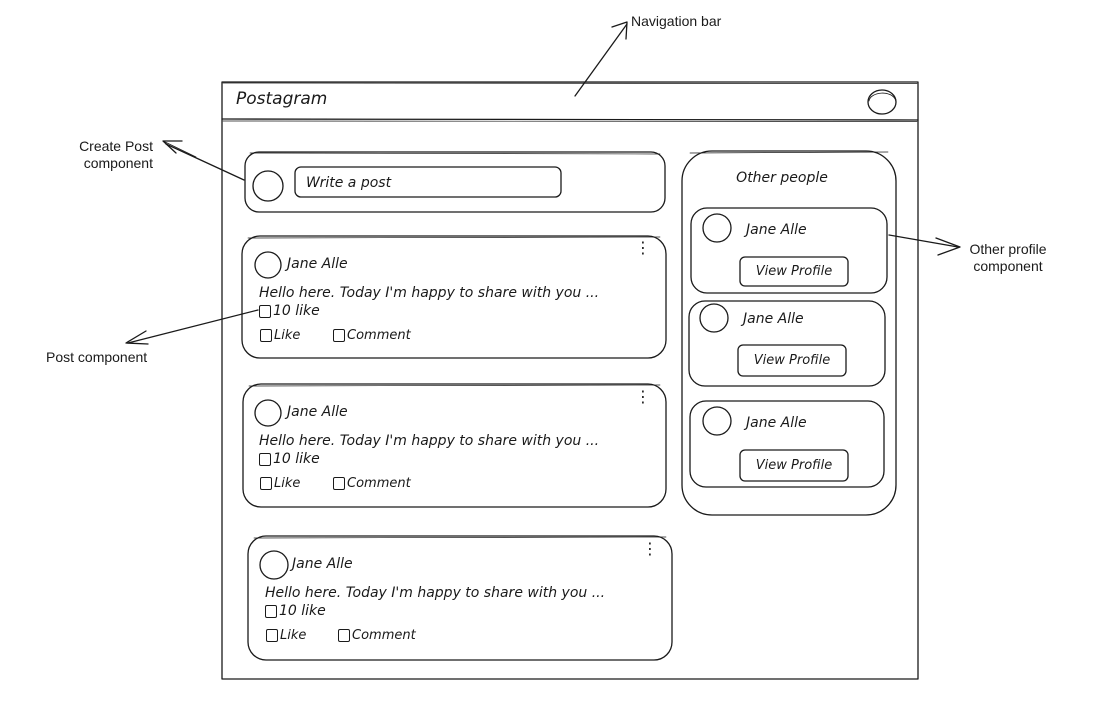  I want to click on arrow-create-post, so click(205, 162).